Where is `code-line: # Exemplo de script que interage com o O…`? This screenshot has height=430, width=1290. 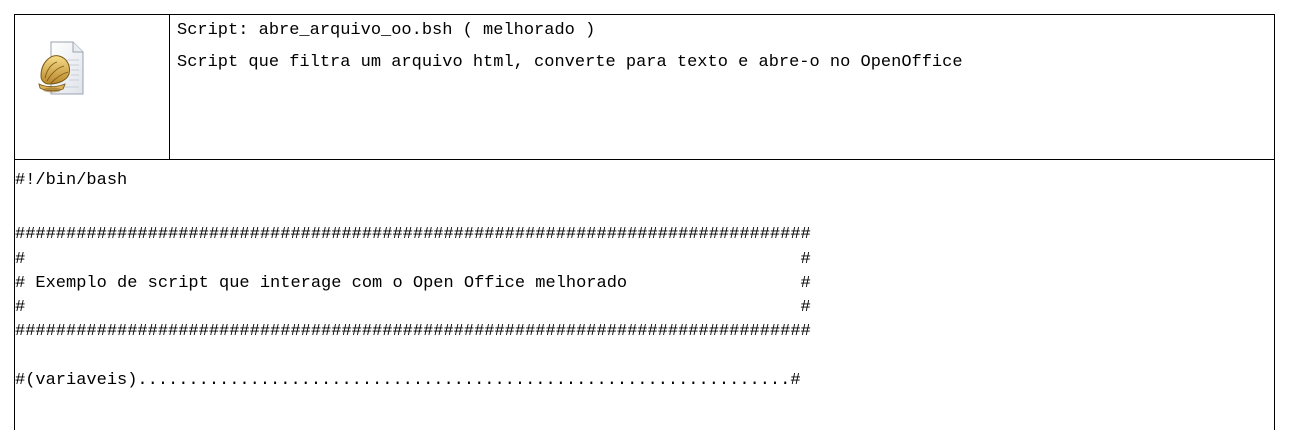
code-line: # Exemplo de script que interage com o O… is located at coordinates (413, 283).